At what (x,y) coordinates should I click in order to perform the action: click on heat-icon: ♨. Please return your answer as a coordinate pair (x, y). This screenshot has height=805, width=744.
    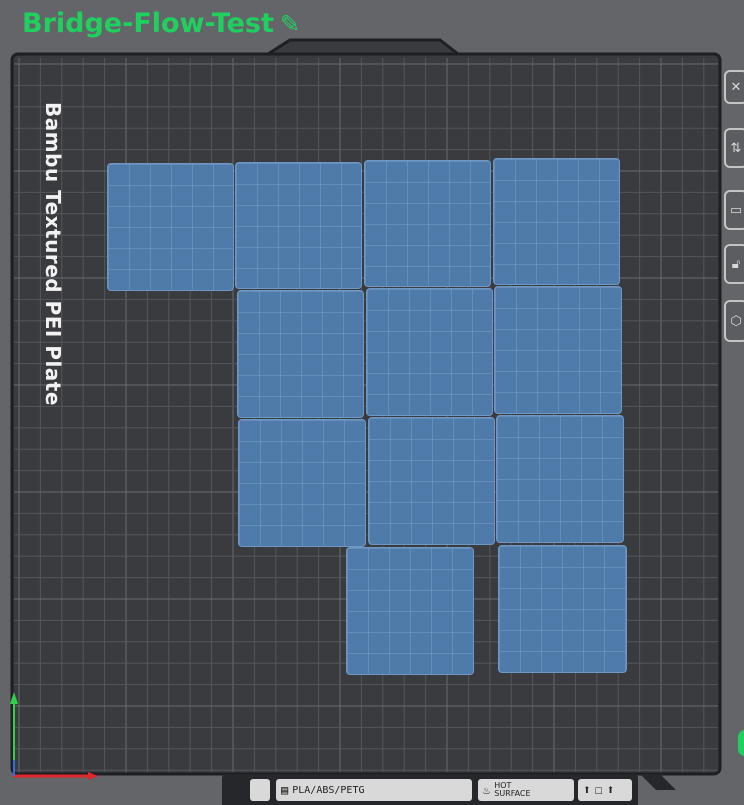
    Looking at the image, I should click on (487, 790).